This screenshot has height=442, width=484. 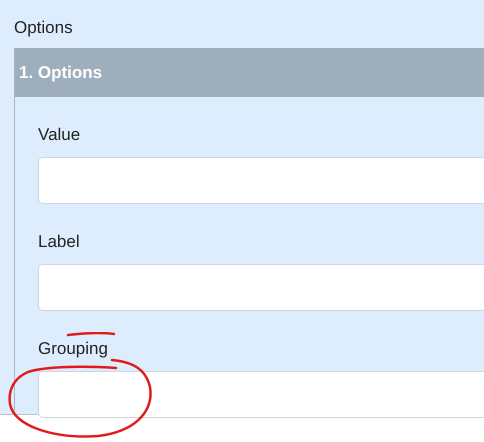 I want to click on field-label: Grouping, so click(x=73, y=349).